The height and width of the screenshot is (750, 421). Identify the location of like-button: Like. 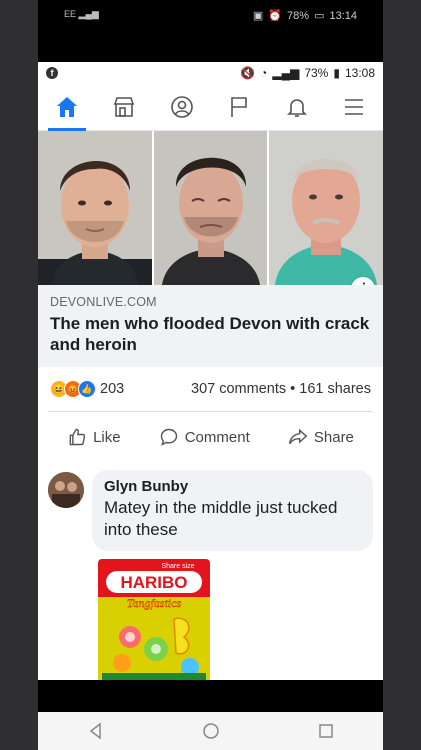
(94, 437).